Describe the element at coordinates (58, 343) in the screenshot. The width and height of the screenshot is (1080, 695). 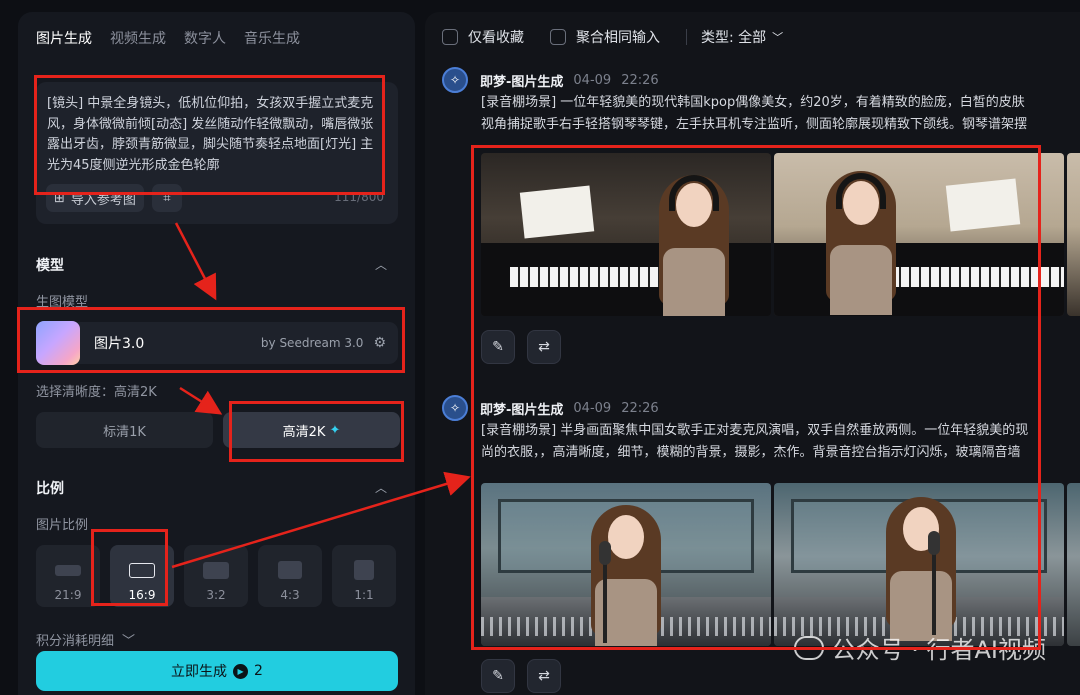
I see `model-thumbnail` at that location.